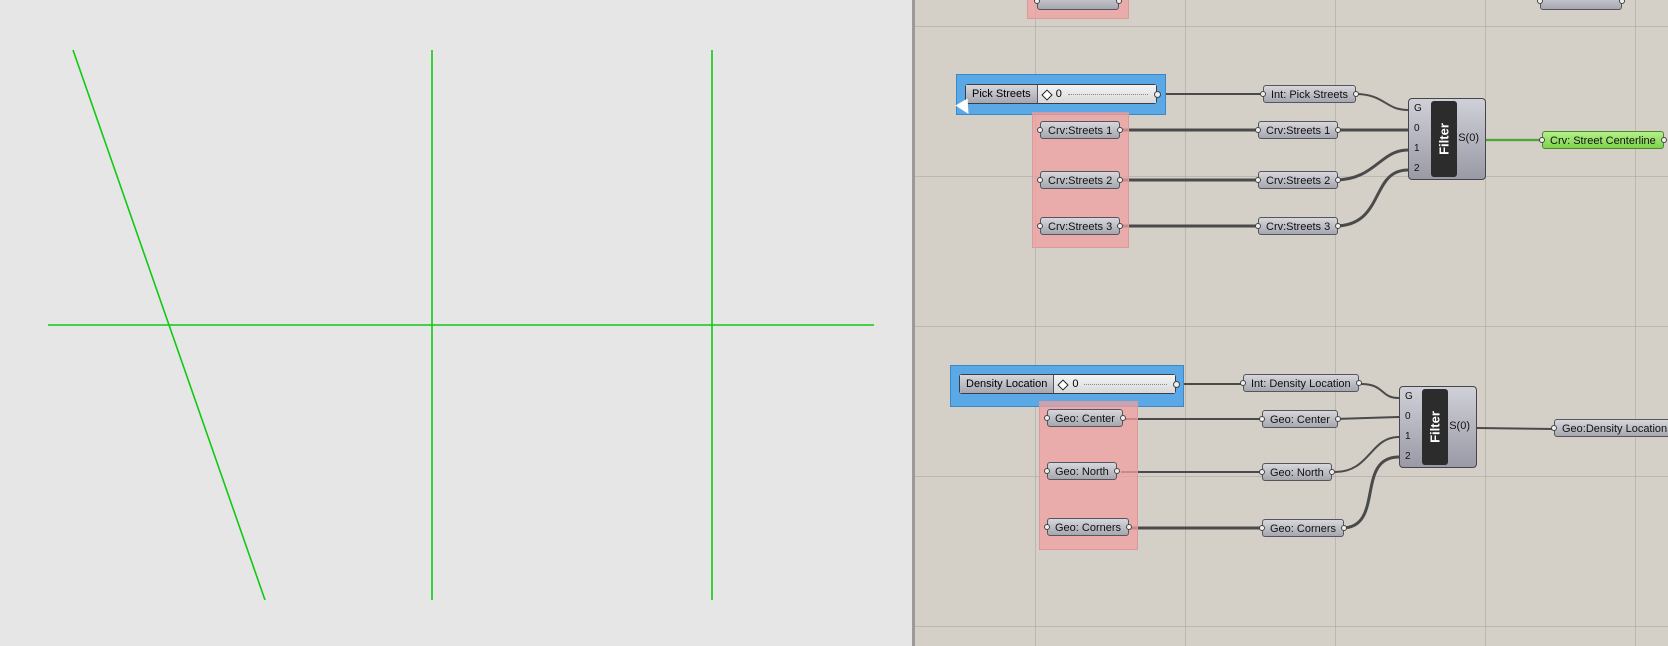  What do you see at coordinates (1298, 130) in the screenshot?
I see `relay-crv-streets-1: Crv:Streets 1` at bounding box center [1298, 130].